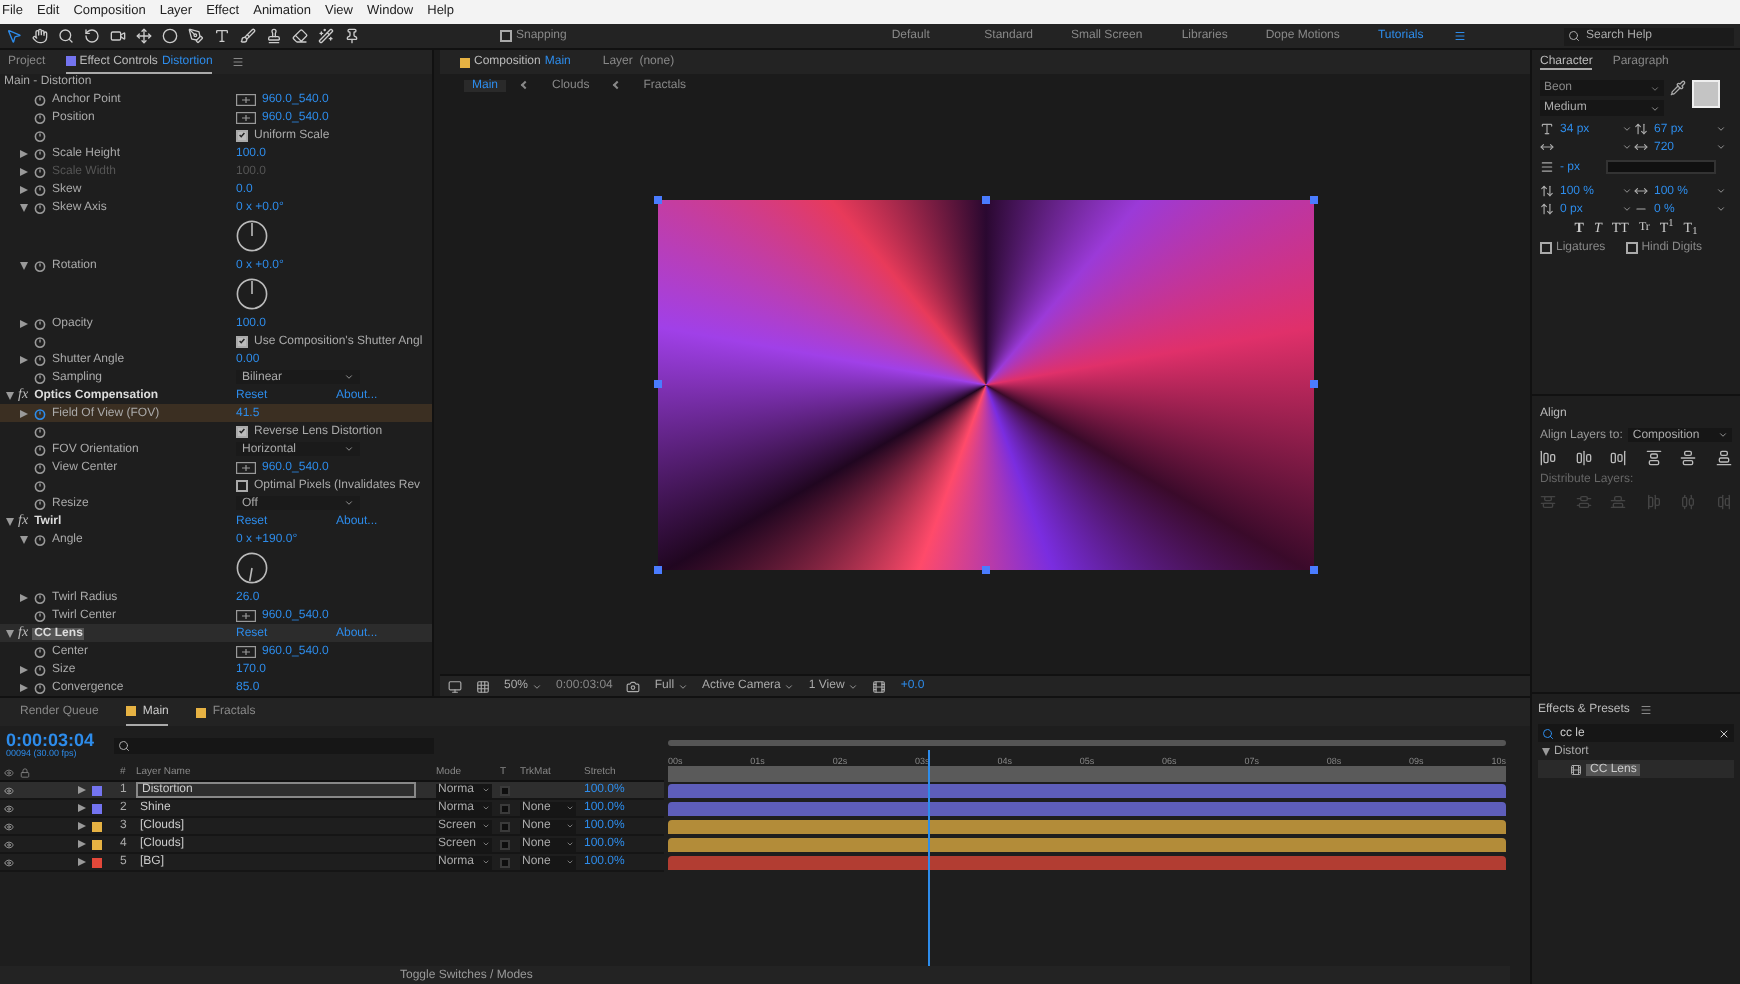  What do you see at coordinates (633, 686) in the screenshot?
I see `camera-icon` at bounding box center [633, 686].